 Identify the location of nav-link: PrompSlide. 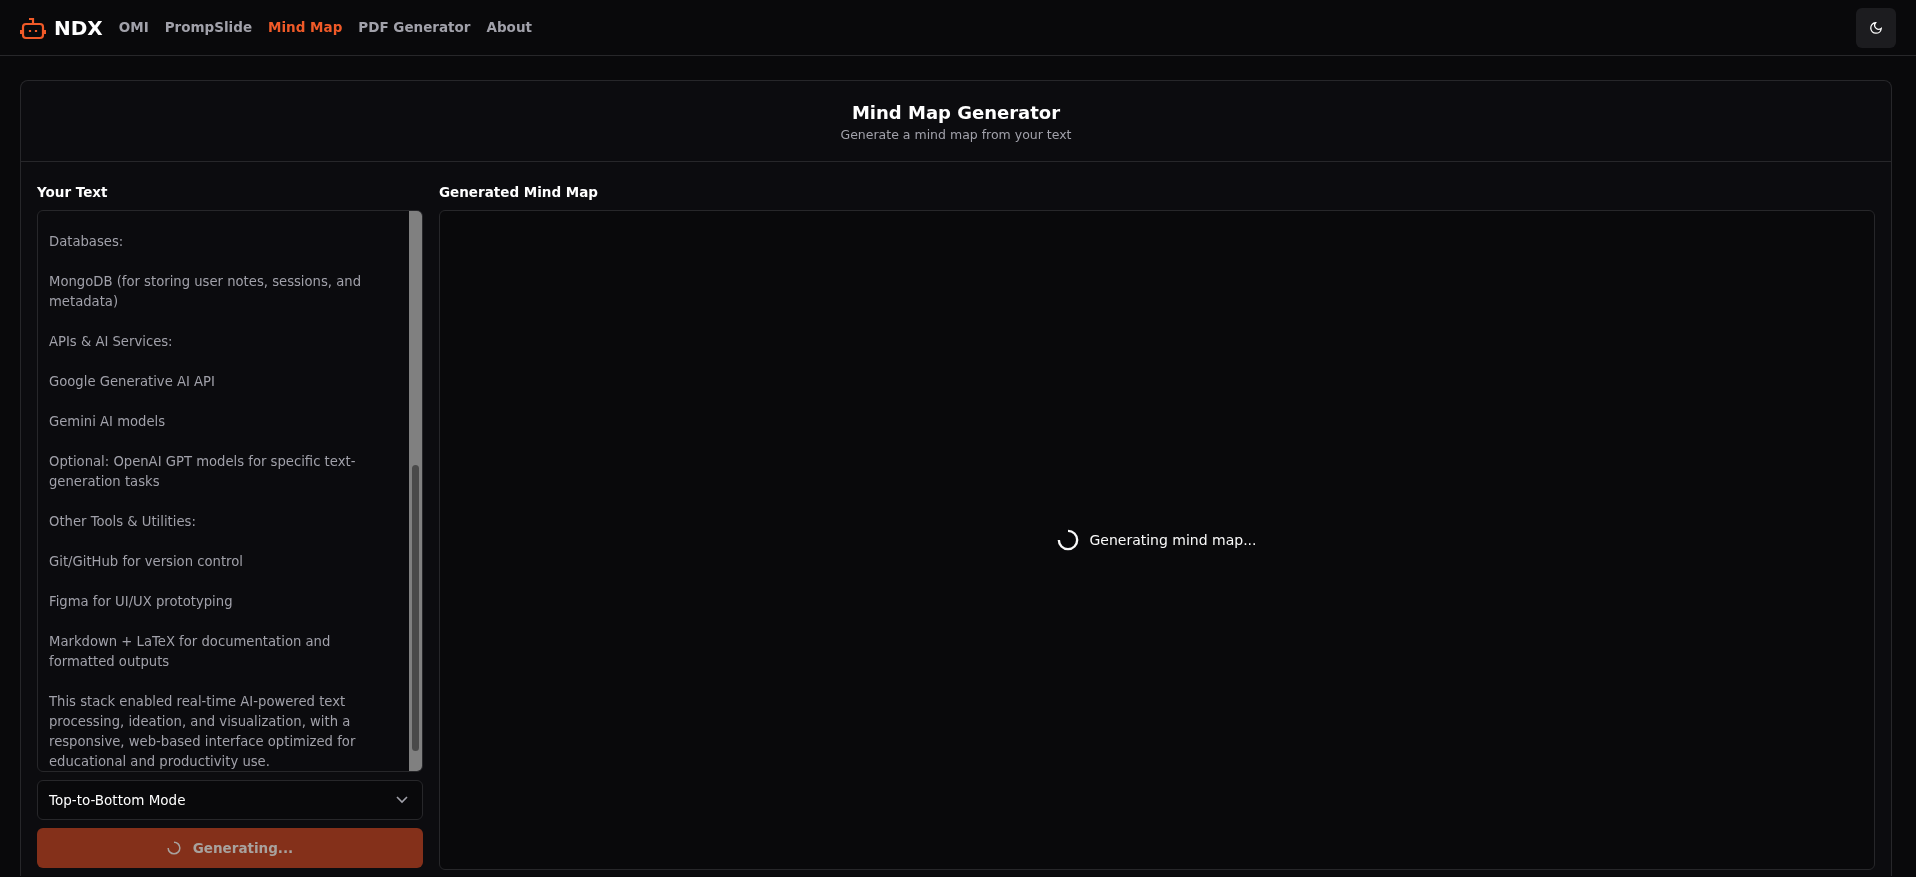
(208, 27).